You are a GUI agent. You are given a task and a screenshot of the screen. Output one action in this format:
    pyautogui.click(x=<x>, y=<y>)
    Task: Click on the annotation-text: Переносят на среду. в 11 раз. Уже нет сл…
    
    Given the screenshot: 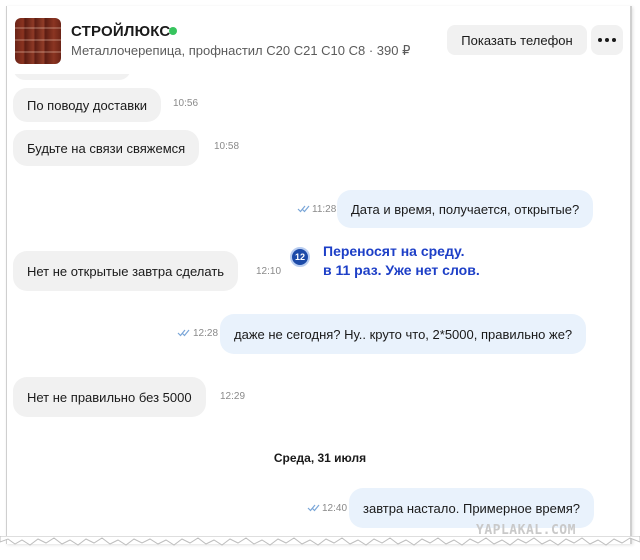 What is the action you would take?
    pyautogui.click(x=401, y=261)
    